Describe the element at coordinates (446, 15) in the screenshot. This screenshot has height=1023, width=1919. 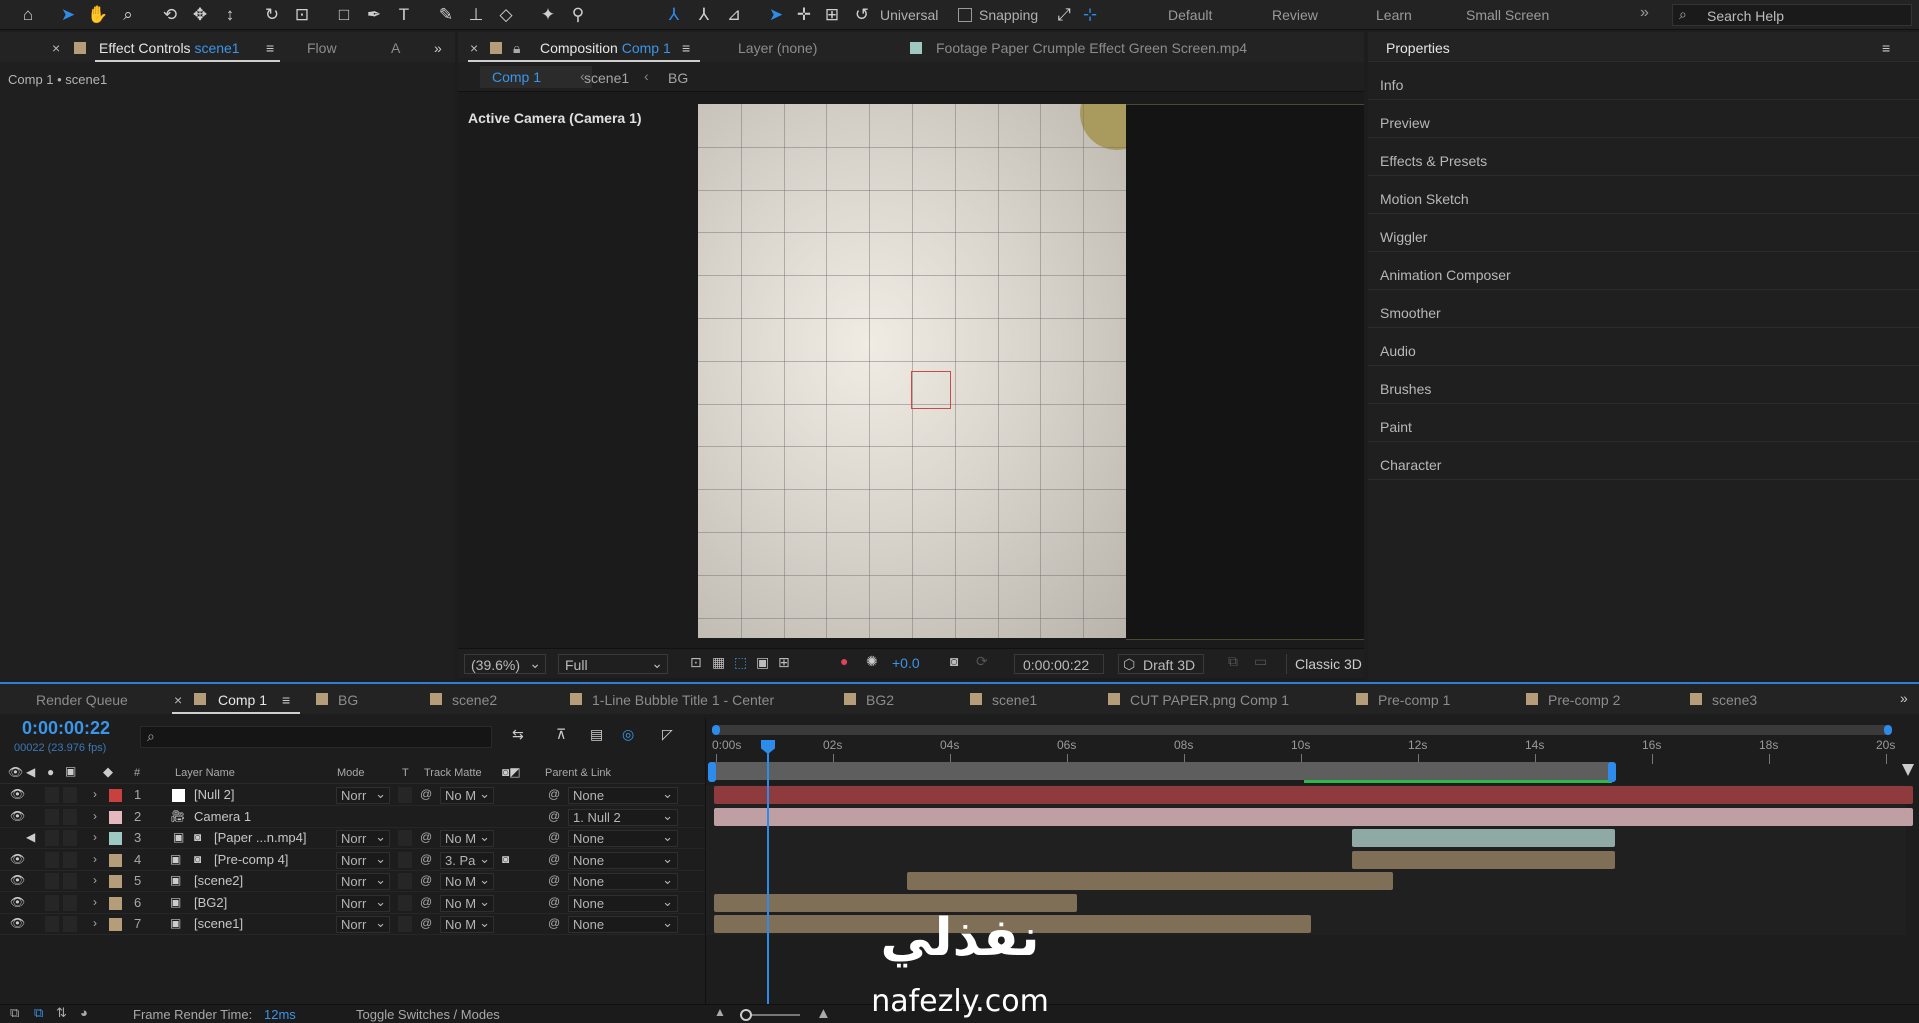
I see `brush-tool-icon: ✎` at that location.